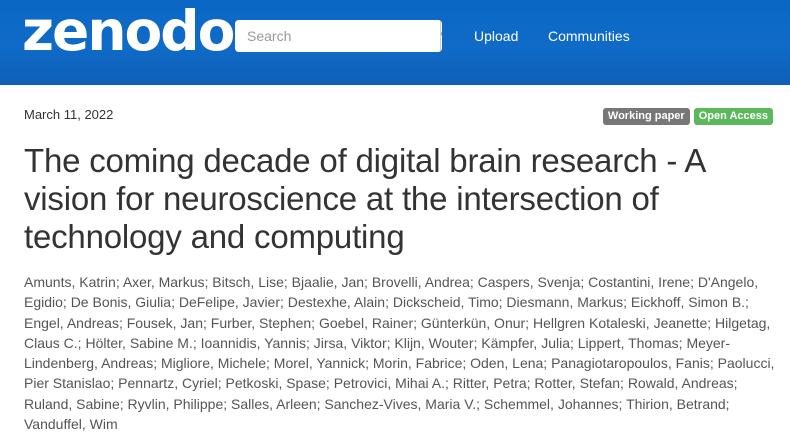 This screenshot has height=434, width=790. What do you see at coordinates (589, 36) in the screenshot?
I see `nav-communities: Communities` at bounding box center [589, 36].